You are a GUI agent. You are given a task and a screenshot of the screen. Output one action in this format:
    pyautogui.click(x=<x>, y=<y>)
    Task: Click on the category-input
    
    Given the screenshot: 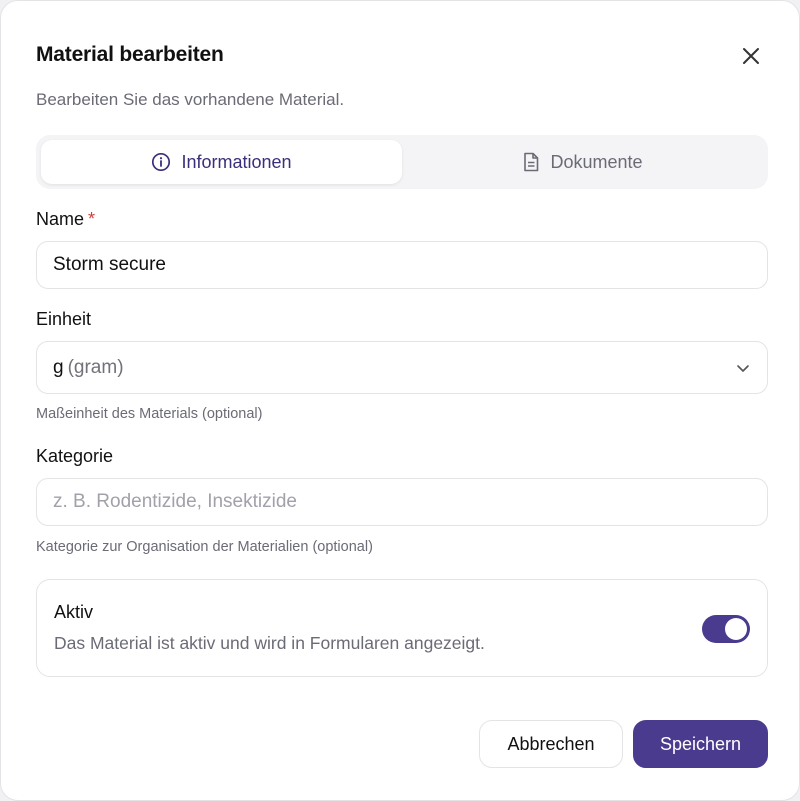 What is the action you would take?
    pyautogui.click(x=402, y=502)
    